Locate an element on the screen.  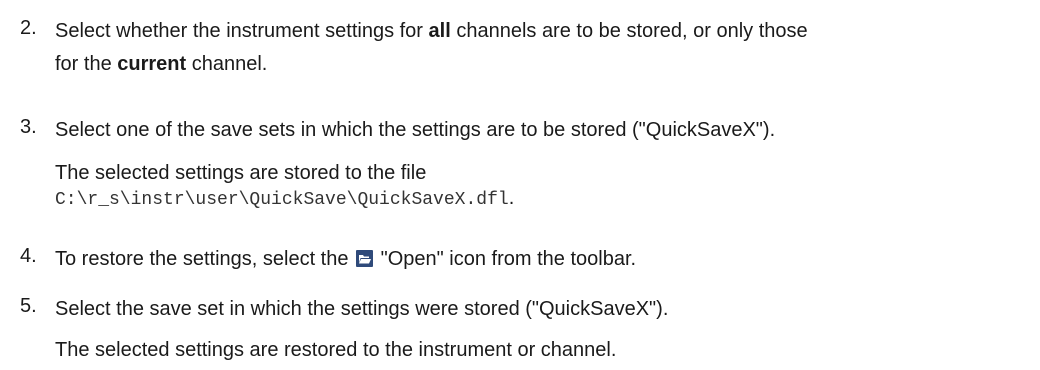
emphasis-current: current is located at coordinates (152, 64).